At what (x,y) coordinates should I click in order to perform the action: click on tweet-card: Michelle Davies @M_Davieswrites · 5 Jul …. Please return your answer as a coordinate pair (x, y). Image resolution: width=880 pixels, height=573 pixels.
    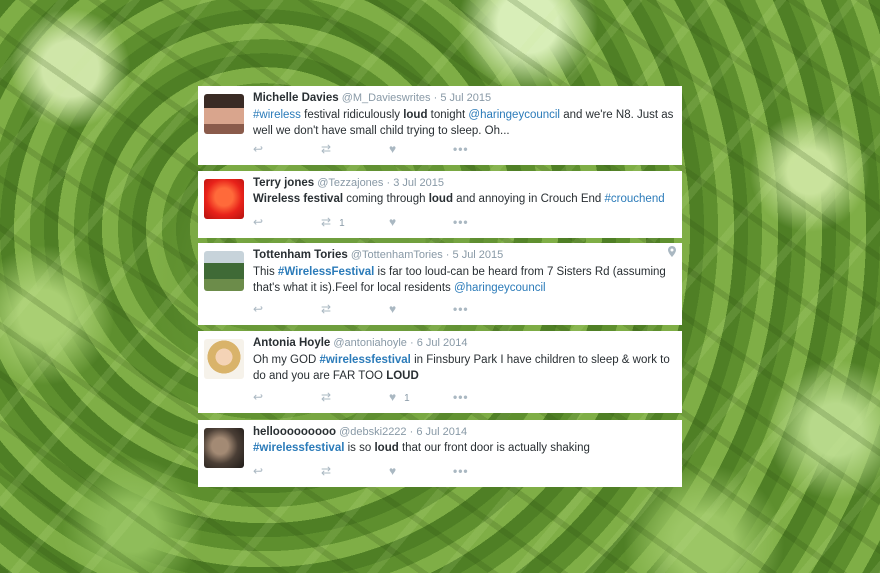
    Looking at the image, I should click on (440, 125).